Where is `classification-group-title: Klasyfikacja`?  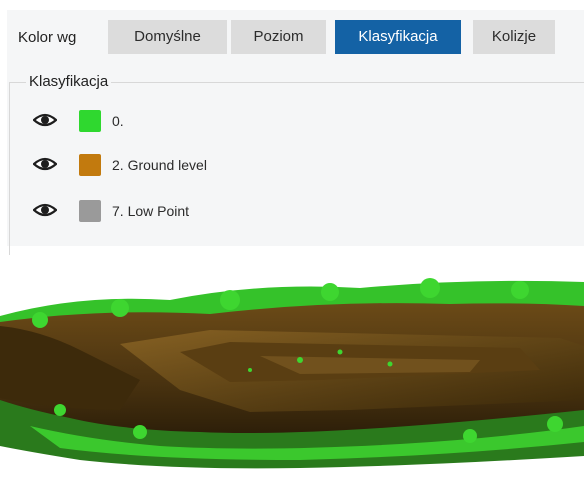 classification-group-title: Klasyfikacja is located at coordinates (69, 81).